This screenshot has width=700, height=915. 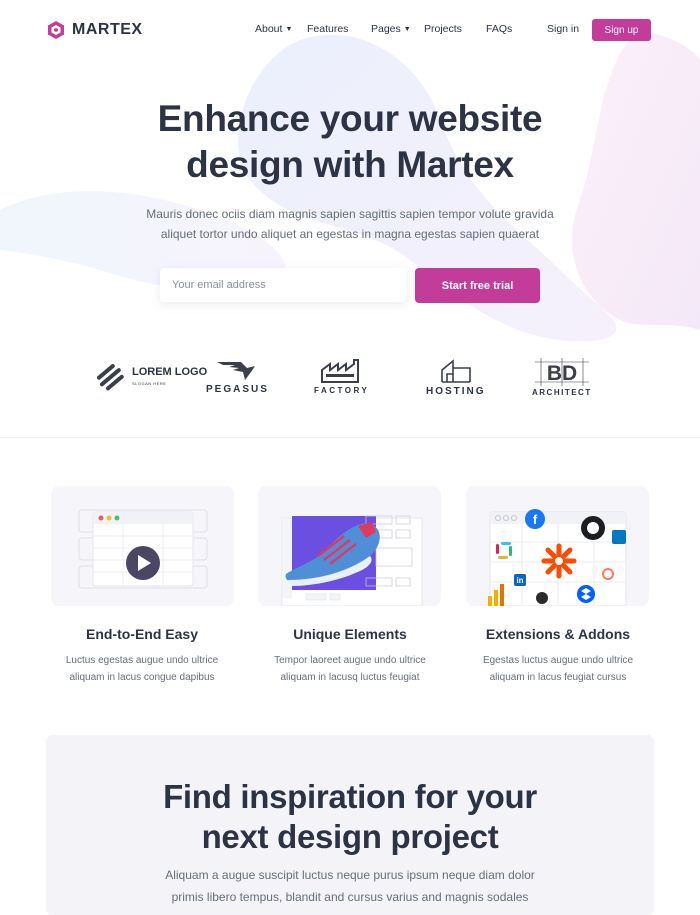 What do you see at coordinates (558, 677) in the screenshot?
I see `feature-text-line2: aliquam in lacus feugiat cursus` at bounding box center [558, 677].